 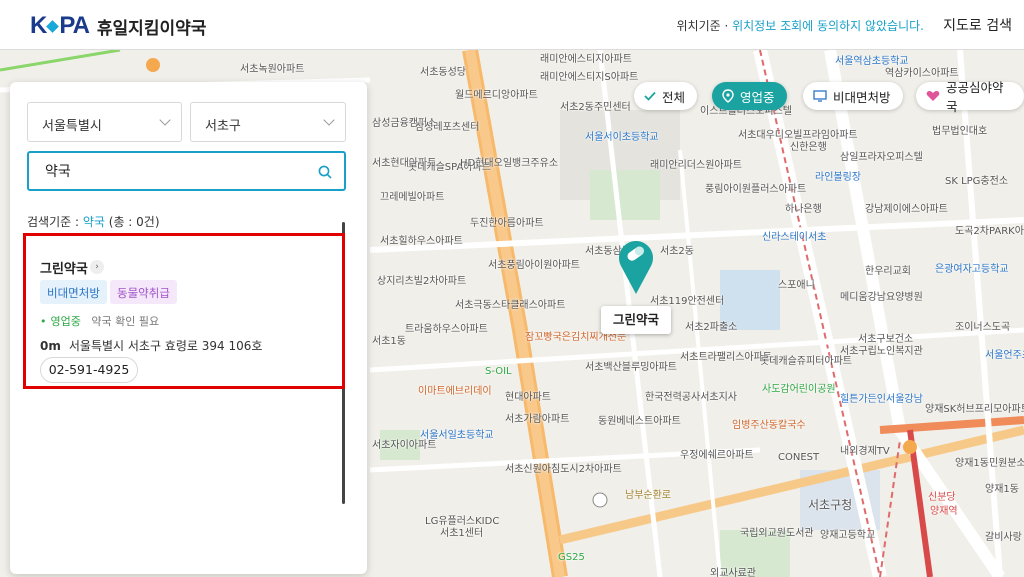 What do you see at coordinates (650, 96) in the screenshot?
I see `check-icon` at bounding box center [650, 96].